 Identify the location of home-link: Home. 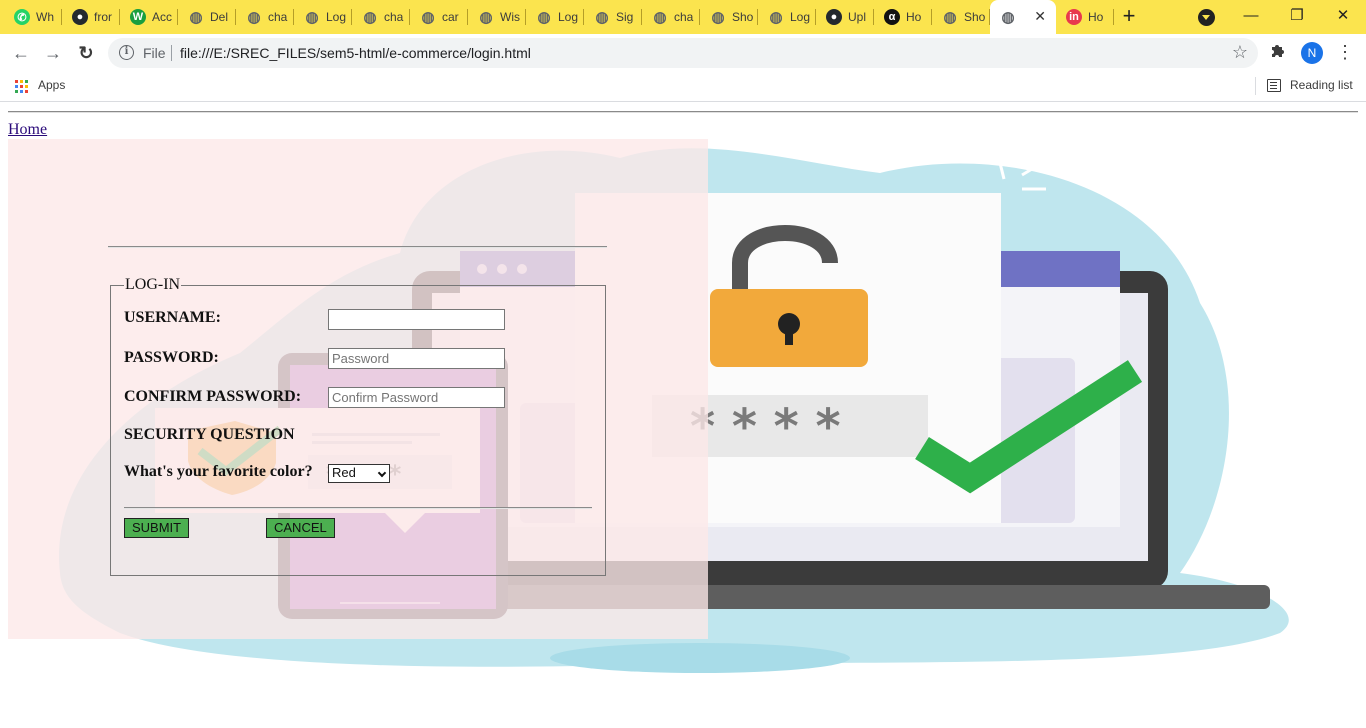
(27, 130).